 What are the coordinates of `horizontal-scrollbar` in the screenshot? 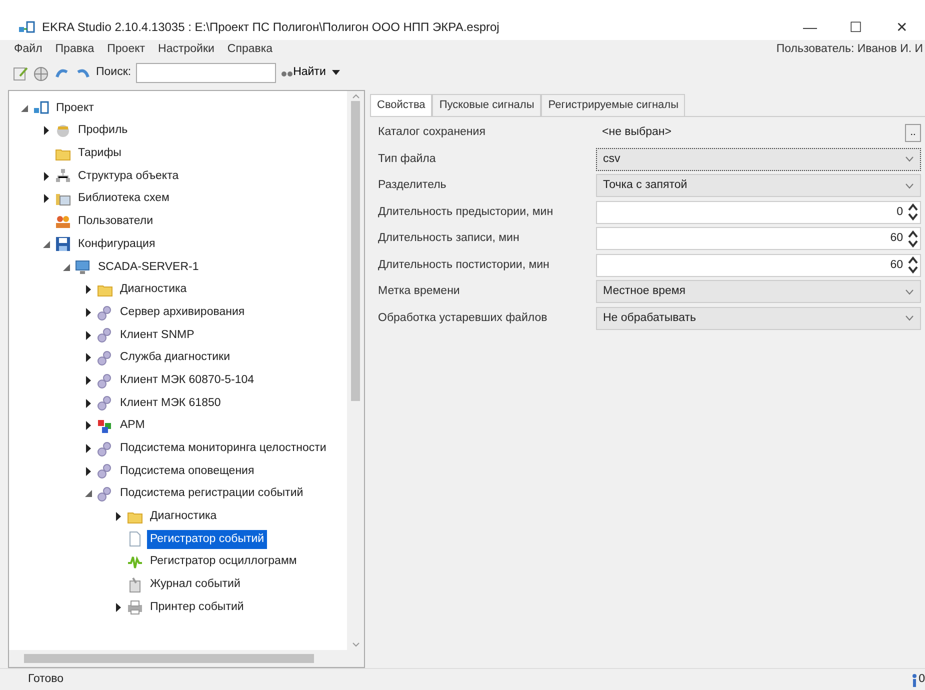 It's located at (186, 658).